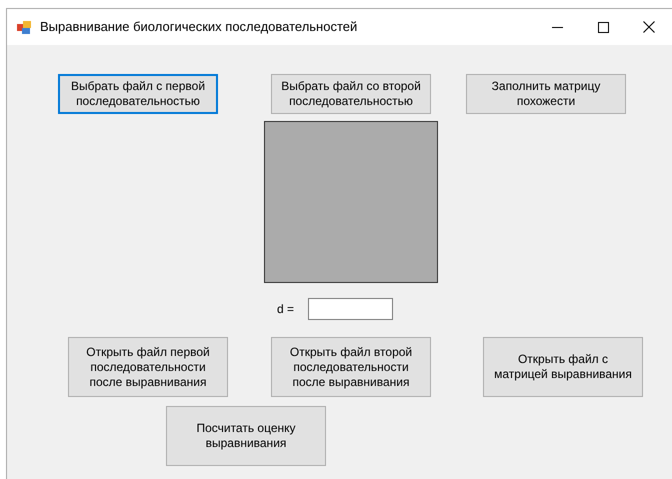  Describe the element at coordinates (246, 436) in the screenshot. I see `form-button: Посчитать оценку выравнивания` at that location.